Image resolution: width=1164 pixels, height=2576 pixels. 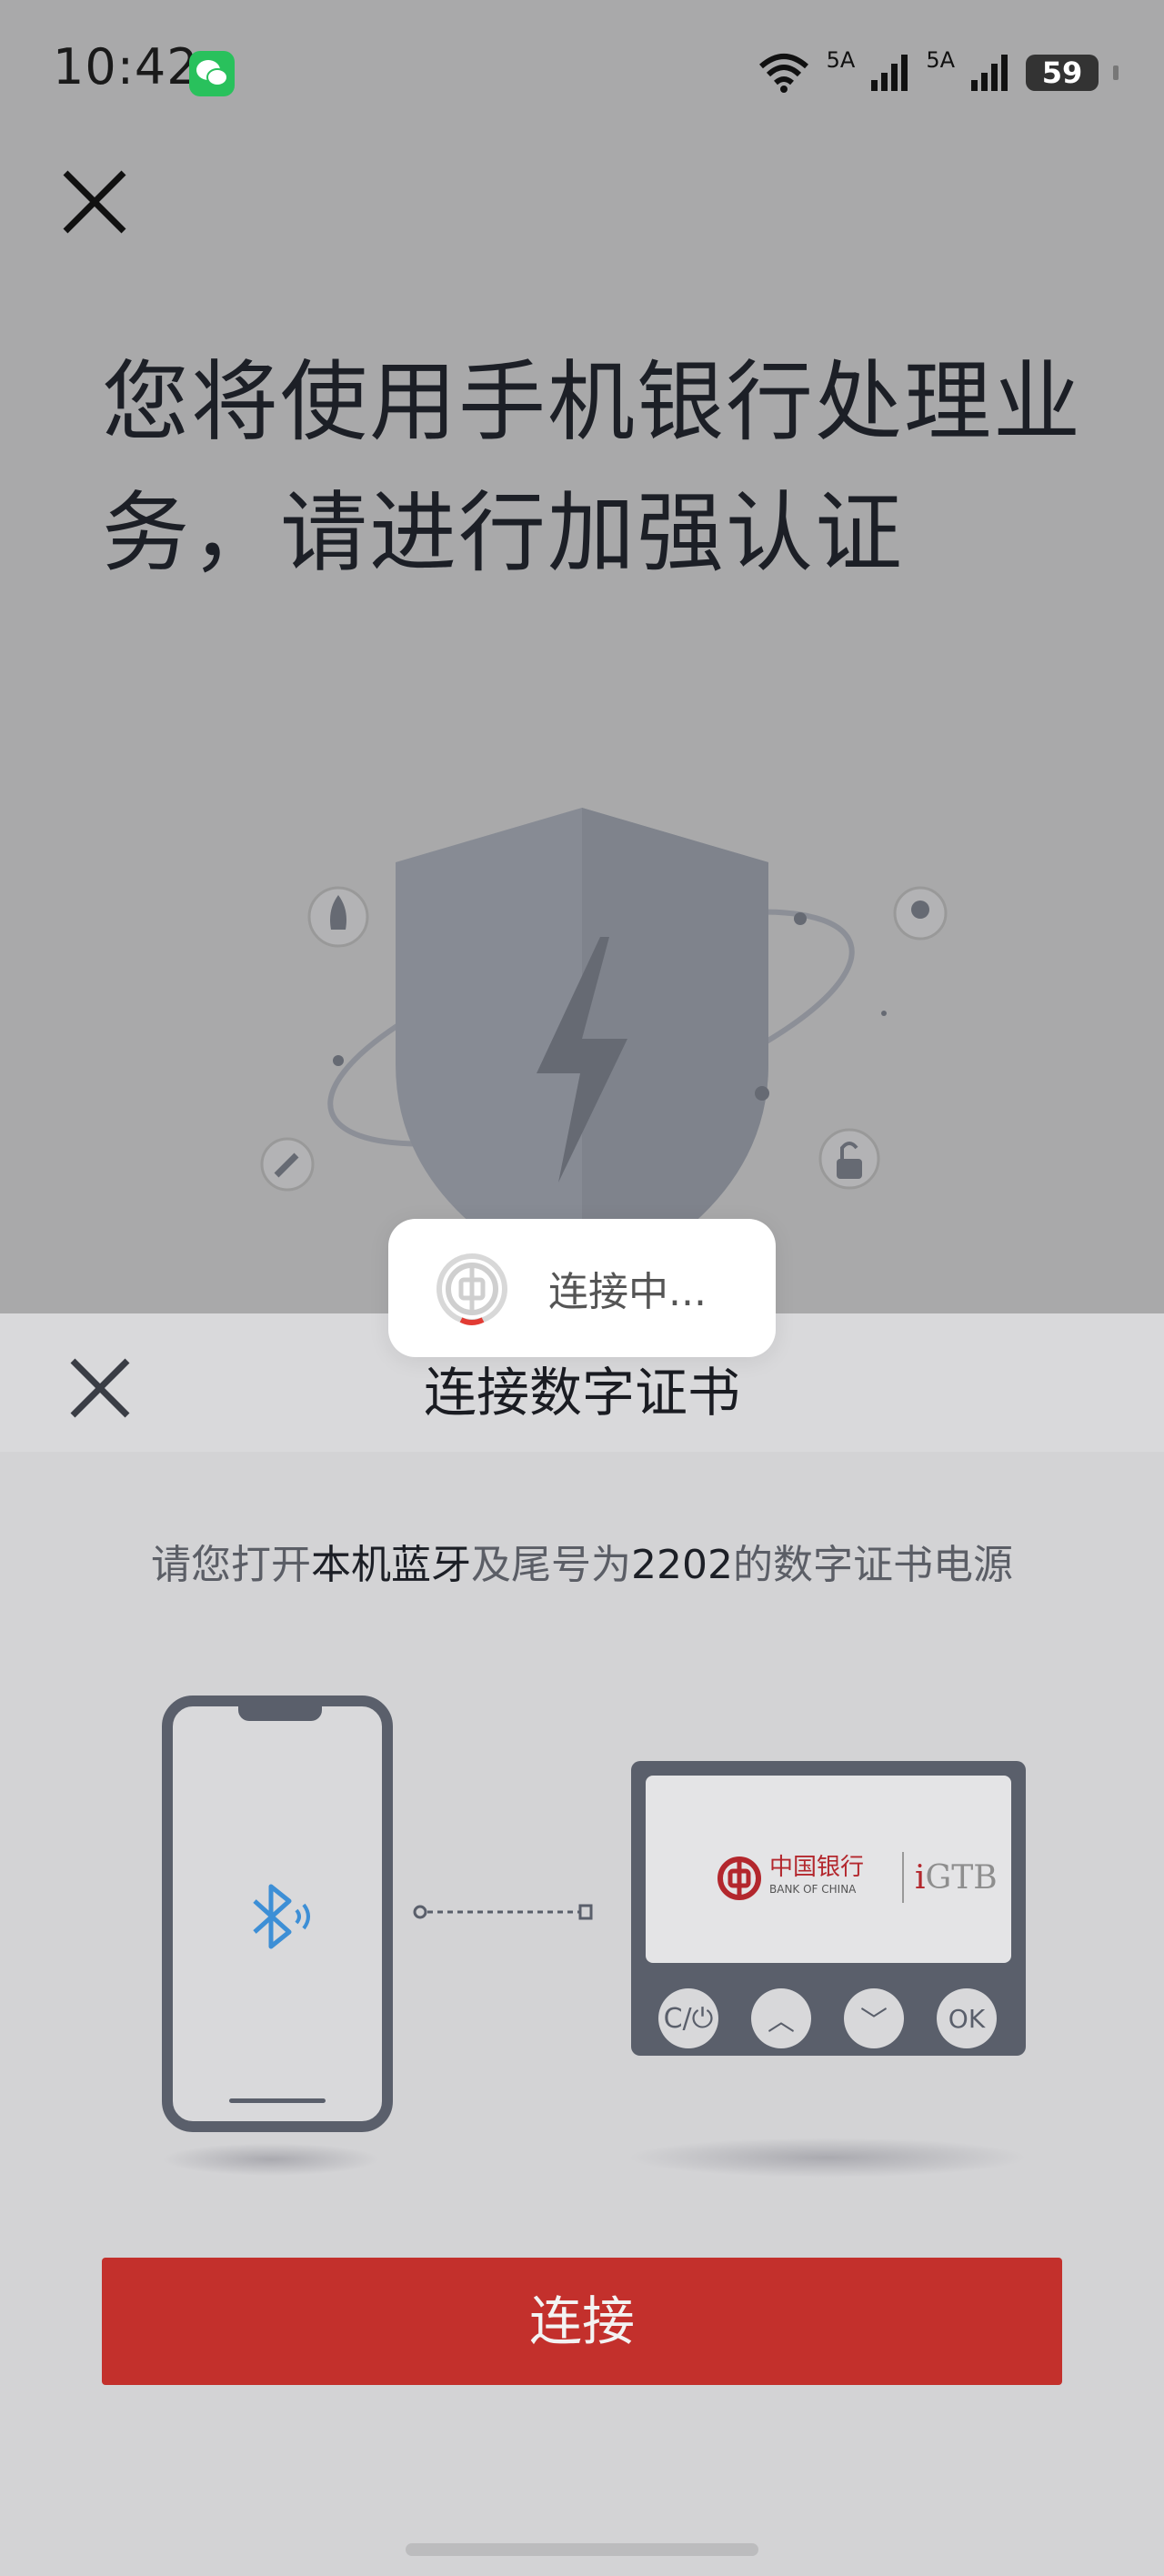 I want to click on device-up-button: ︿, so click(x=781, y=2018).